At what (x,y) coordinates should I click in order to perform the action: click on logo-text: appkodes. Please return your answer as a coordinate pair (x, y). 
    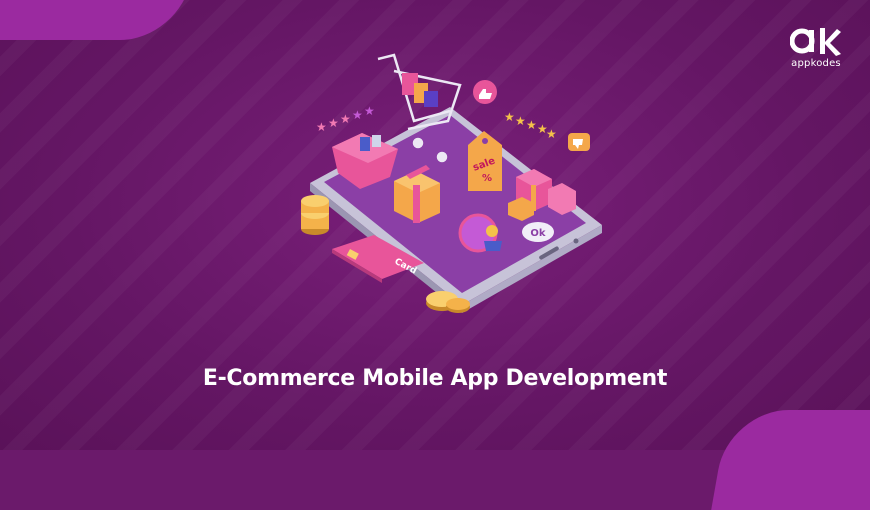
    Looking at the image, I should click on (816, 63).